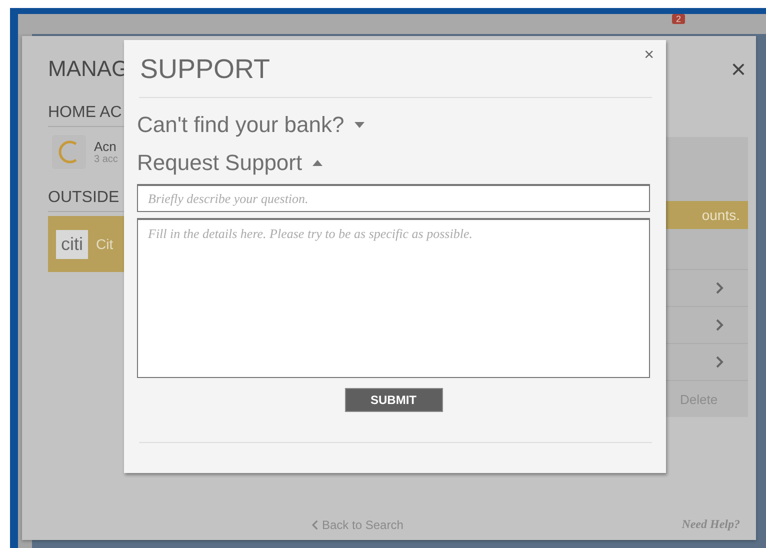 The width and height of the screenshot is (766, 548). What do you see at coordinates (393, 163) in the screenshot?
I see `section-toggle: Request Support` at bounding box center [393, 163].